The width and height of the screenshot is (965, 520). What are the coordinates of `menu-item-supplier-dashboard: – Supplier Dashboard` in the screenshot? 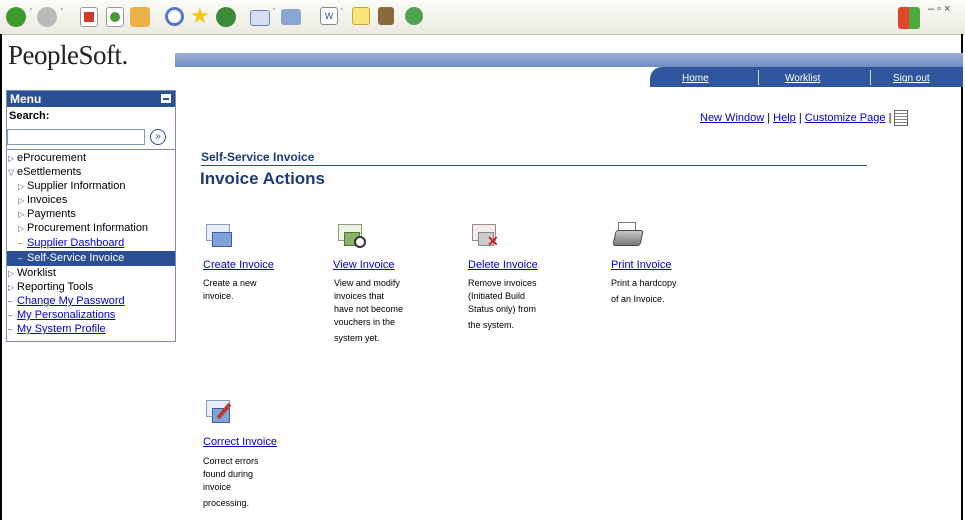 It's located at (71, 243).